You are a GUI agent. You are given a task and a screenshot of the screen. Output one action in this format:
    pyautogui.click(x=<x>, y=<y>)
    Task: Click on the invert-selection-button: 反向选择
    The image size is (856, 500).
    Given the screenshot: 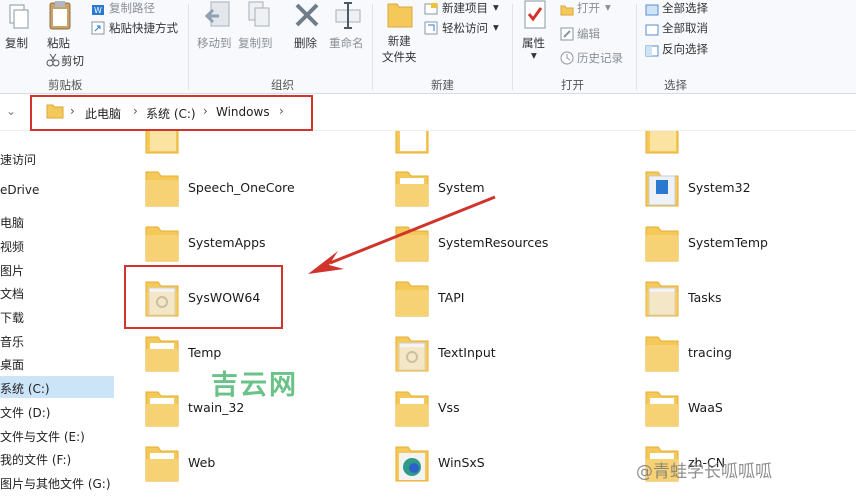 What is the action you would take?
    pyautogui.click(x=685, y=49)
    